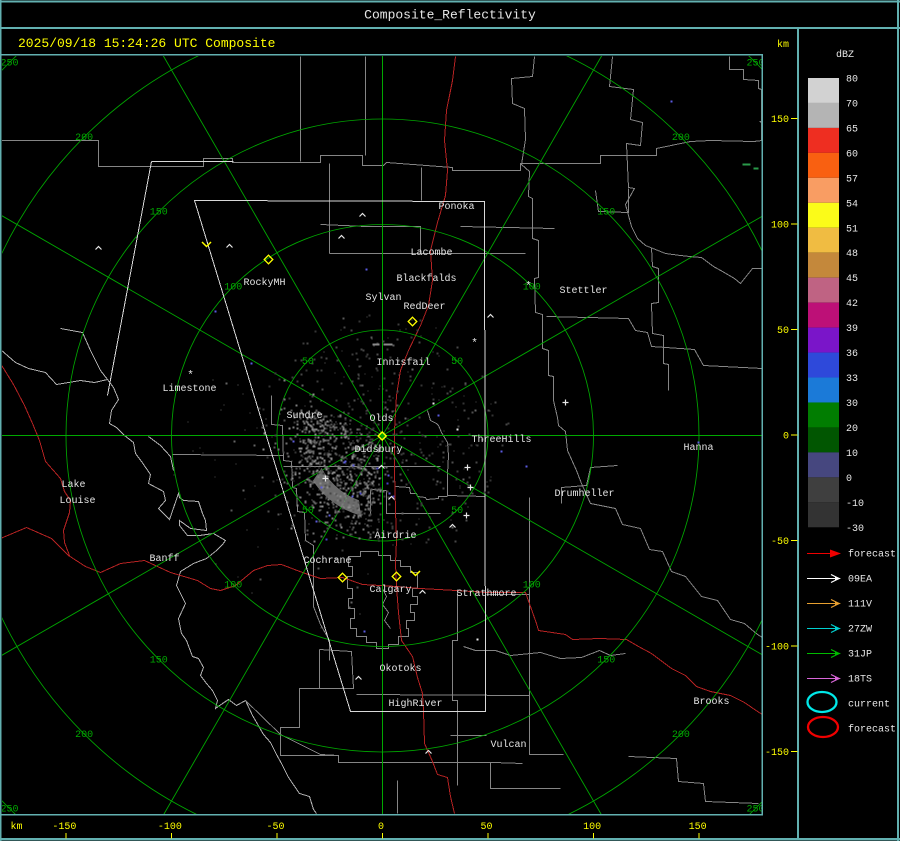 This screenshot has width=900, height=841. Describe the element at coordinates (852, 179) in the screenshot. I see `svg-text: 57` at that location.